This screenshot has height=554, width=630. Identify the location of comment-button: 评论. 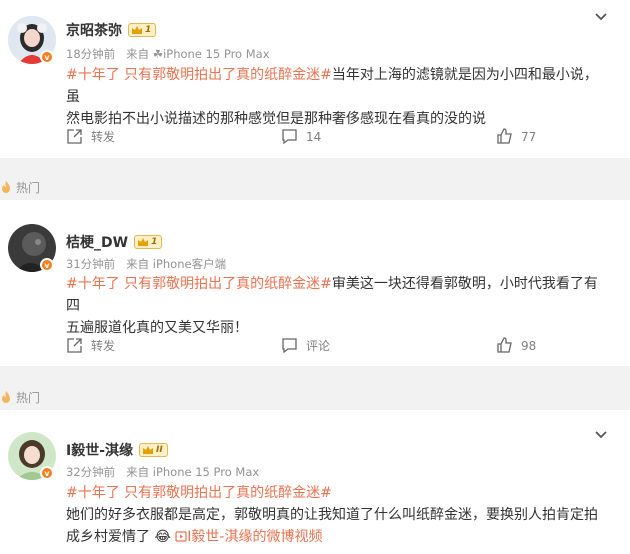
(305, 345).